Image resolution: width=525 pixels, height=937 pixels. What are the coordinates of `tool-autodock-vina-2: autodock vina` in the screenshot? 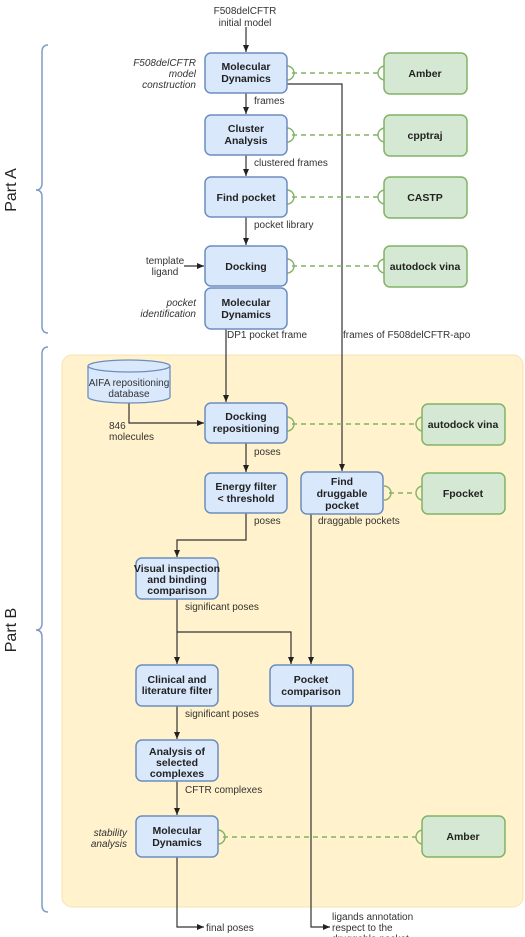 It's located at (463, 424).